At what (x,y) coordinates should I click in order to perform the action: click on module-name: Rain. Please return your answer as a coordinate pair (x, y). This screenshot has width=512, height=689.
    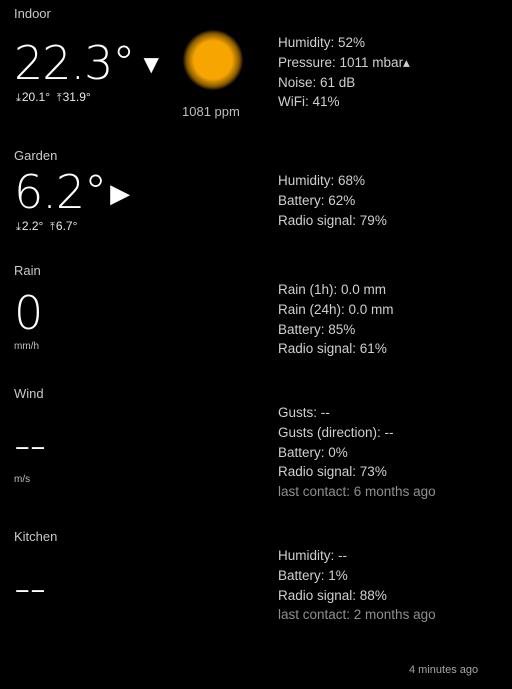
    Looking at the image, I should click on (27, 270).